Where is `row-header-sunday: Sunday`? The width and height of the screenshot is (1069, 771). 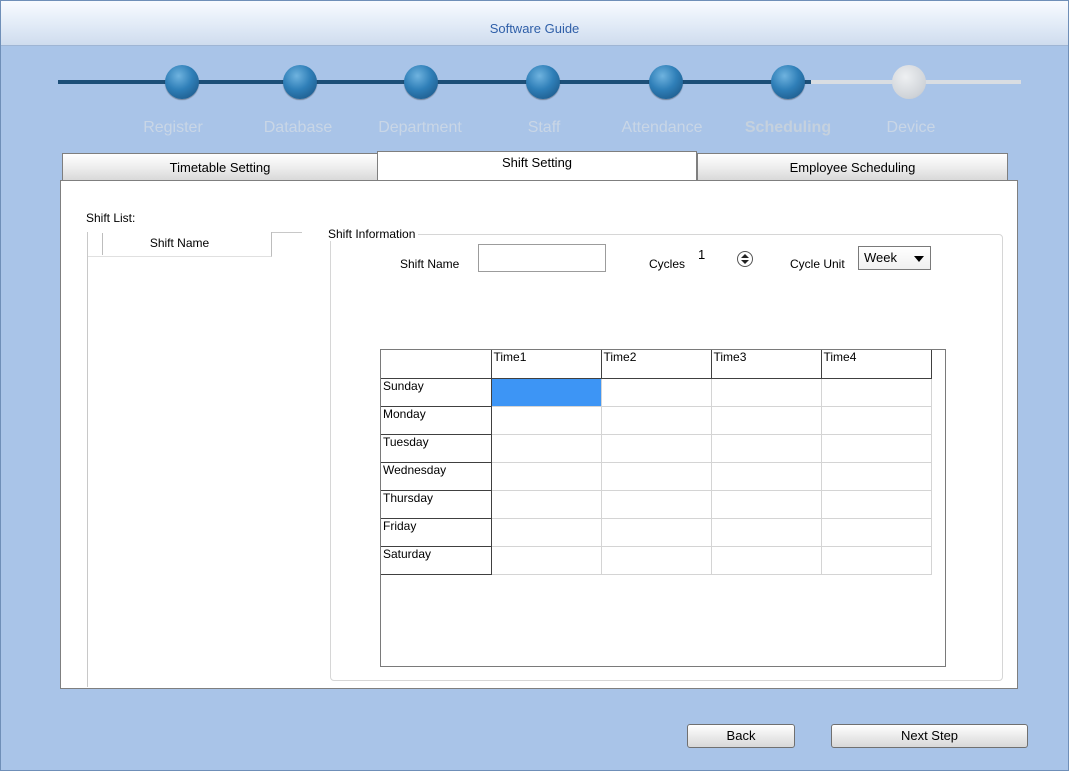
row-header-sunday: Sunday is located at coordinates (436, 392).